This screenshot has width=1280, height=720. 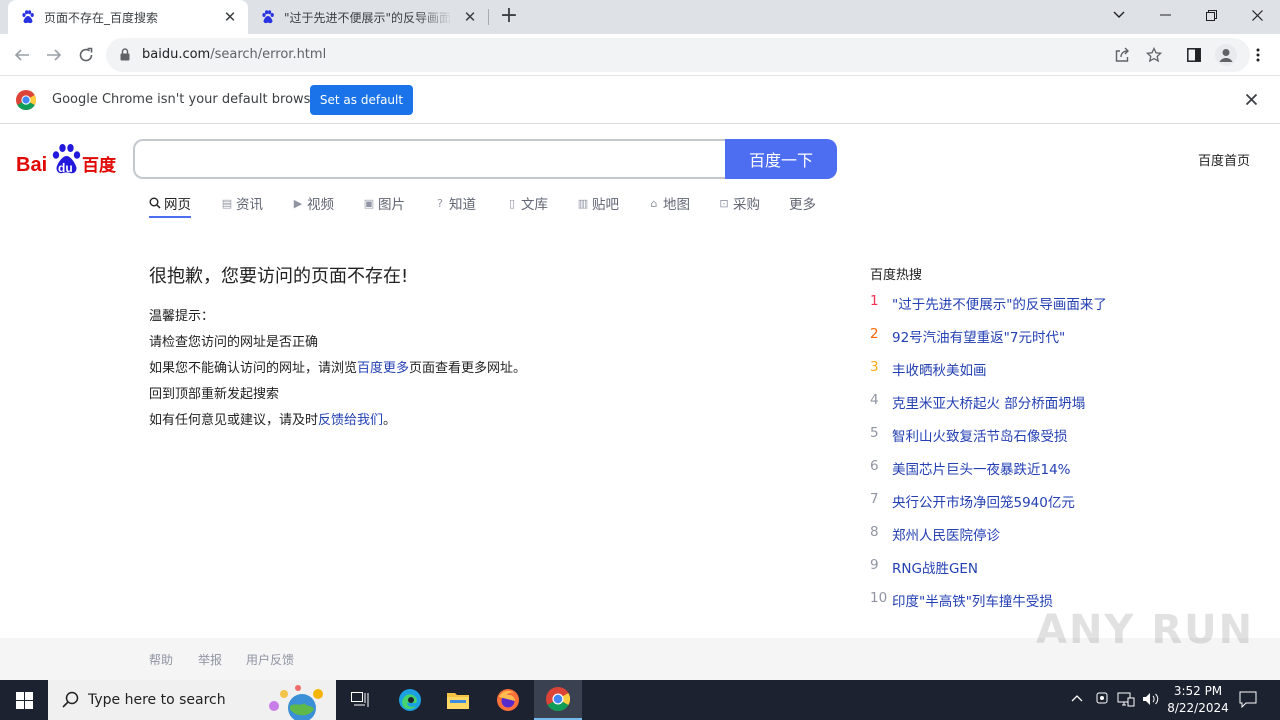 What do you see at coordinates (508, 700) in the screenshot?
I see `firefox-icon` at bounding box center [508, 700].